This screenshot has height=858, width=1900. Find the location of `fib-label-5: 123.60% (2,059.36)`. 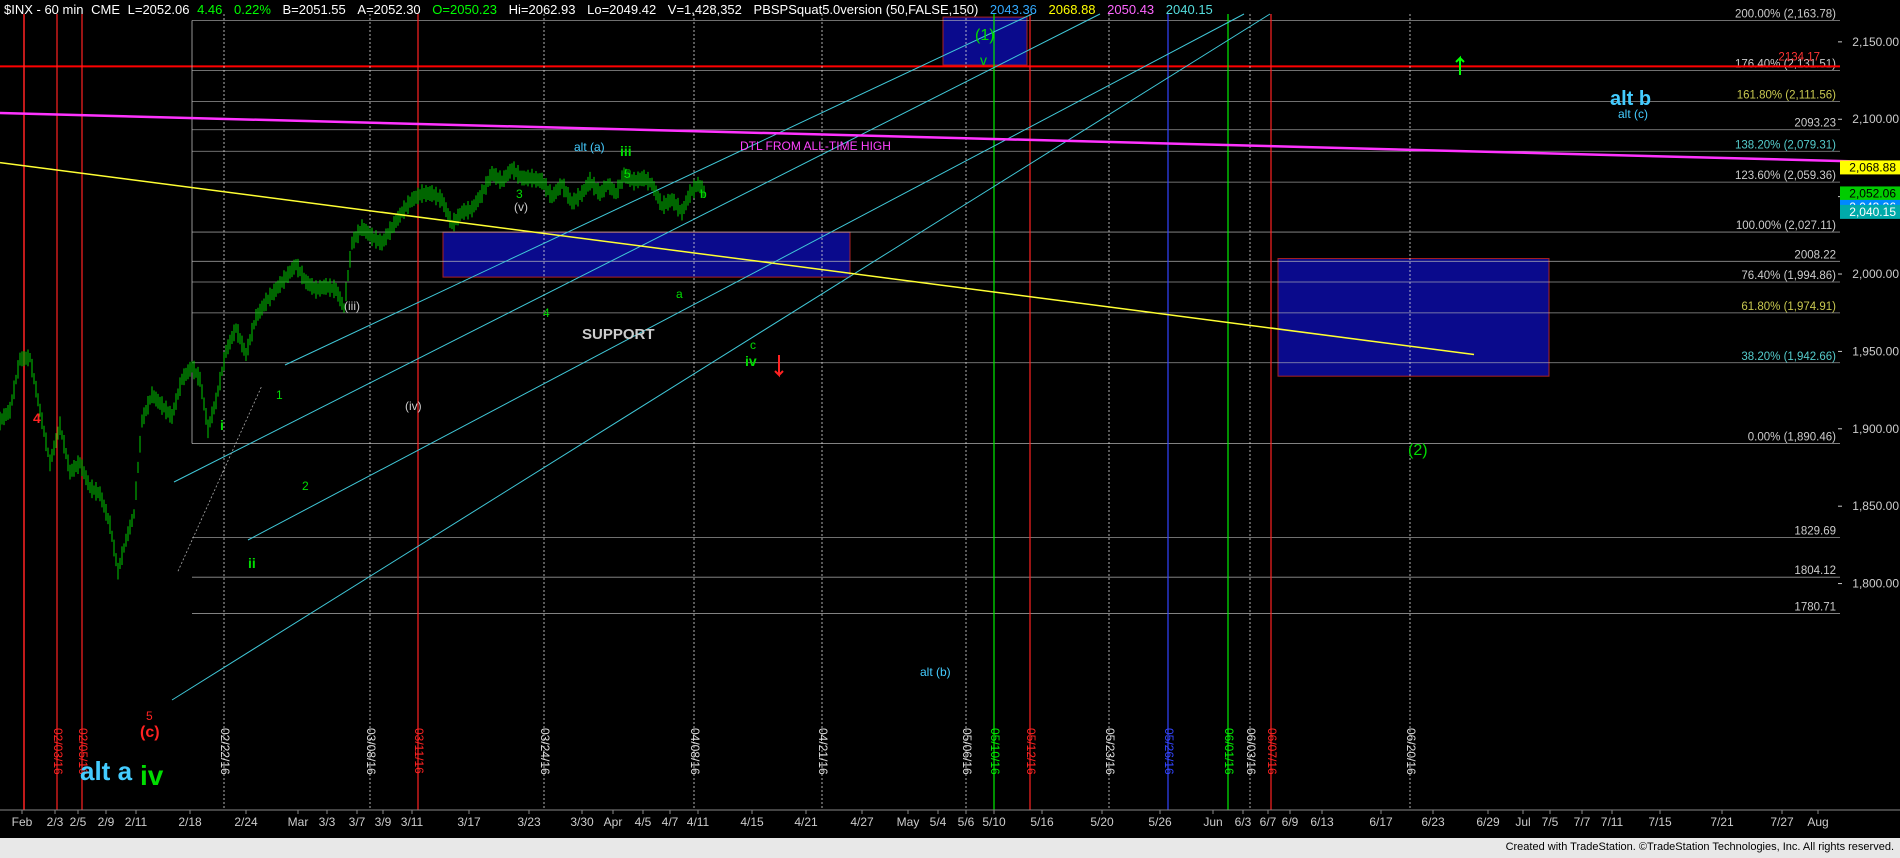

fib-label-5: 123.60% (2,059.36) is located at coordinates (1785, 176).